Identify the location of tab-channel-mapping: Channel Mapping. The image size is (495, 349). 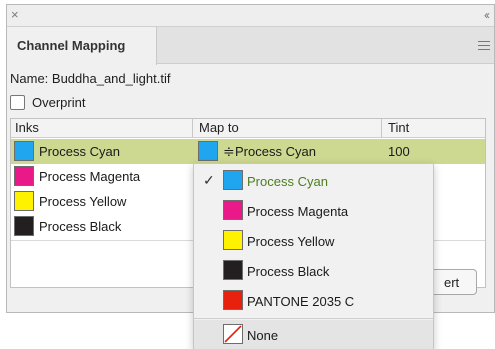
(82, 45).